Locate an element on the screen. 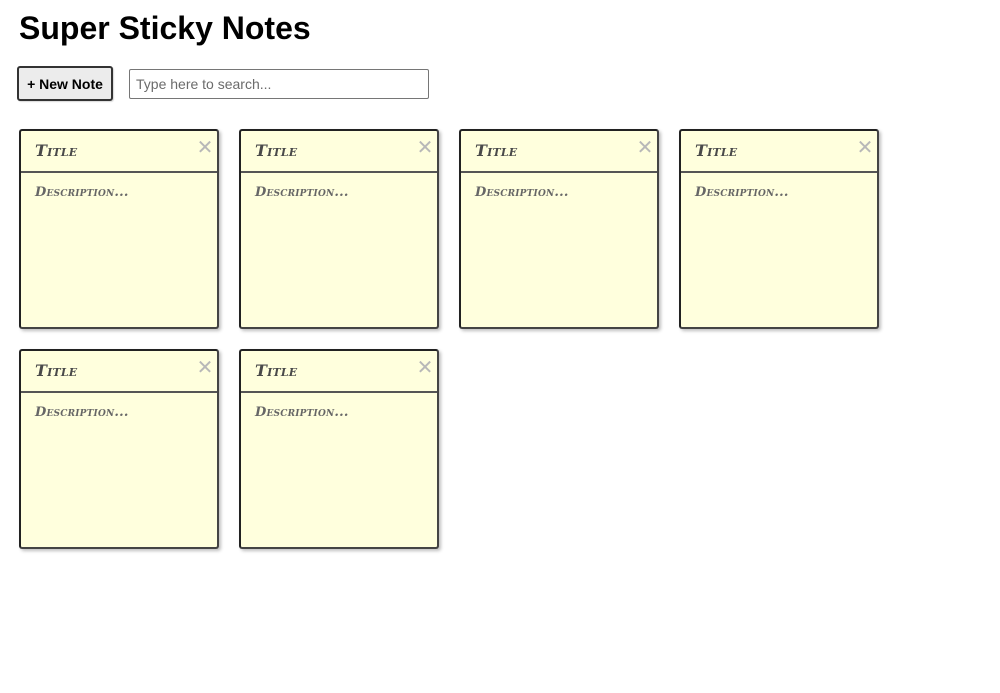 The width and height of the screenshot is (1000, 693). page-title: Super Sticky Notes is located at coordinates (165, 28).